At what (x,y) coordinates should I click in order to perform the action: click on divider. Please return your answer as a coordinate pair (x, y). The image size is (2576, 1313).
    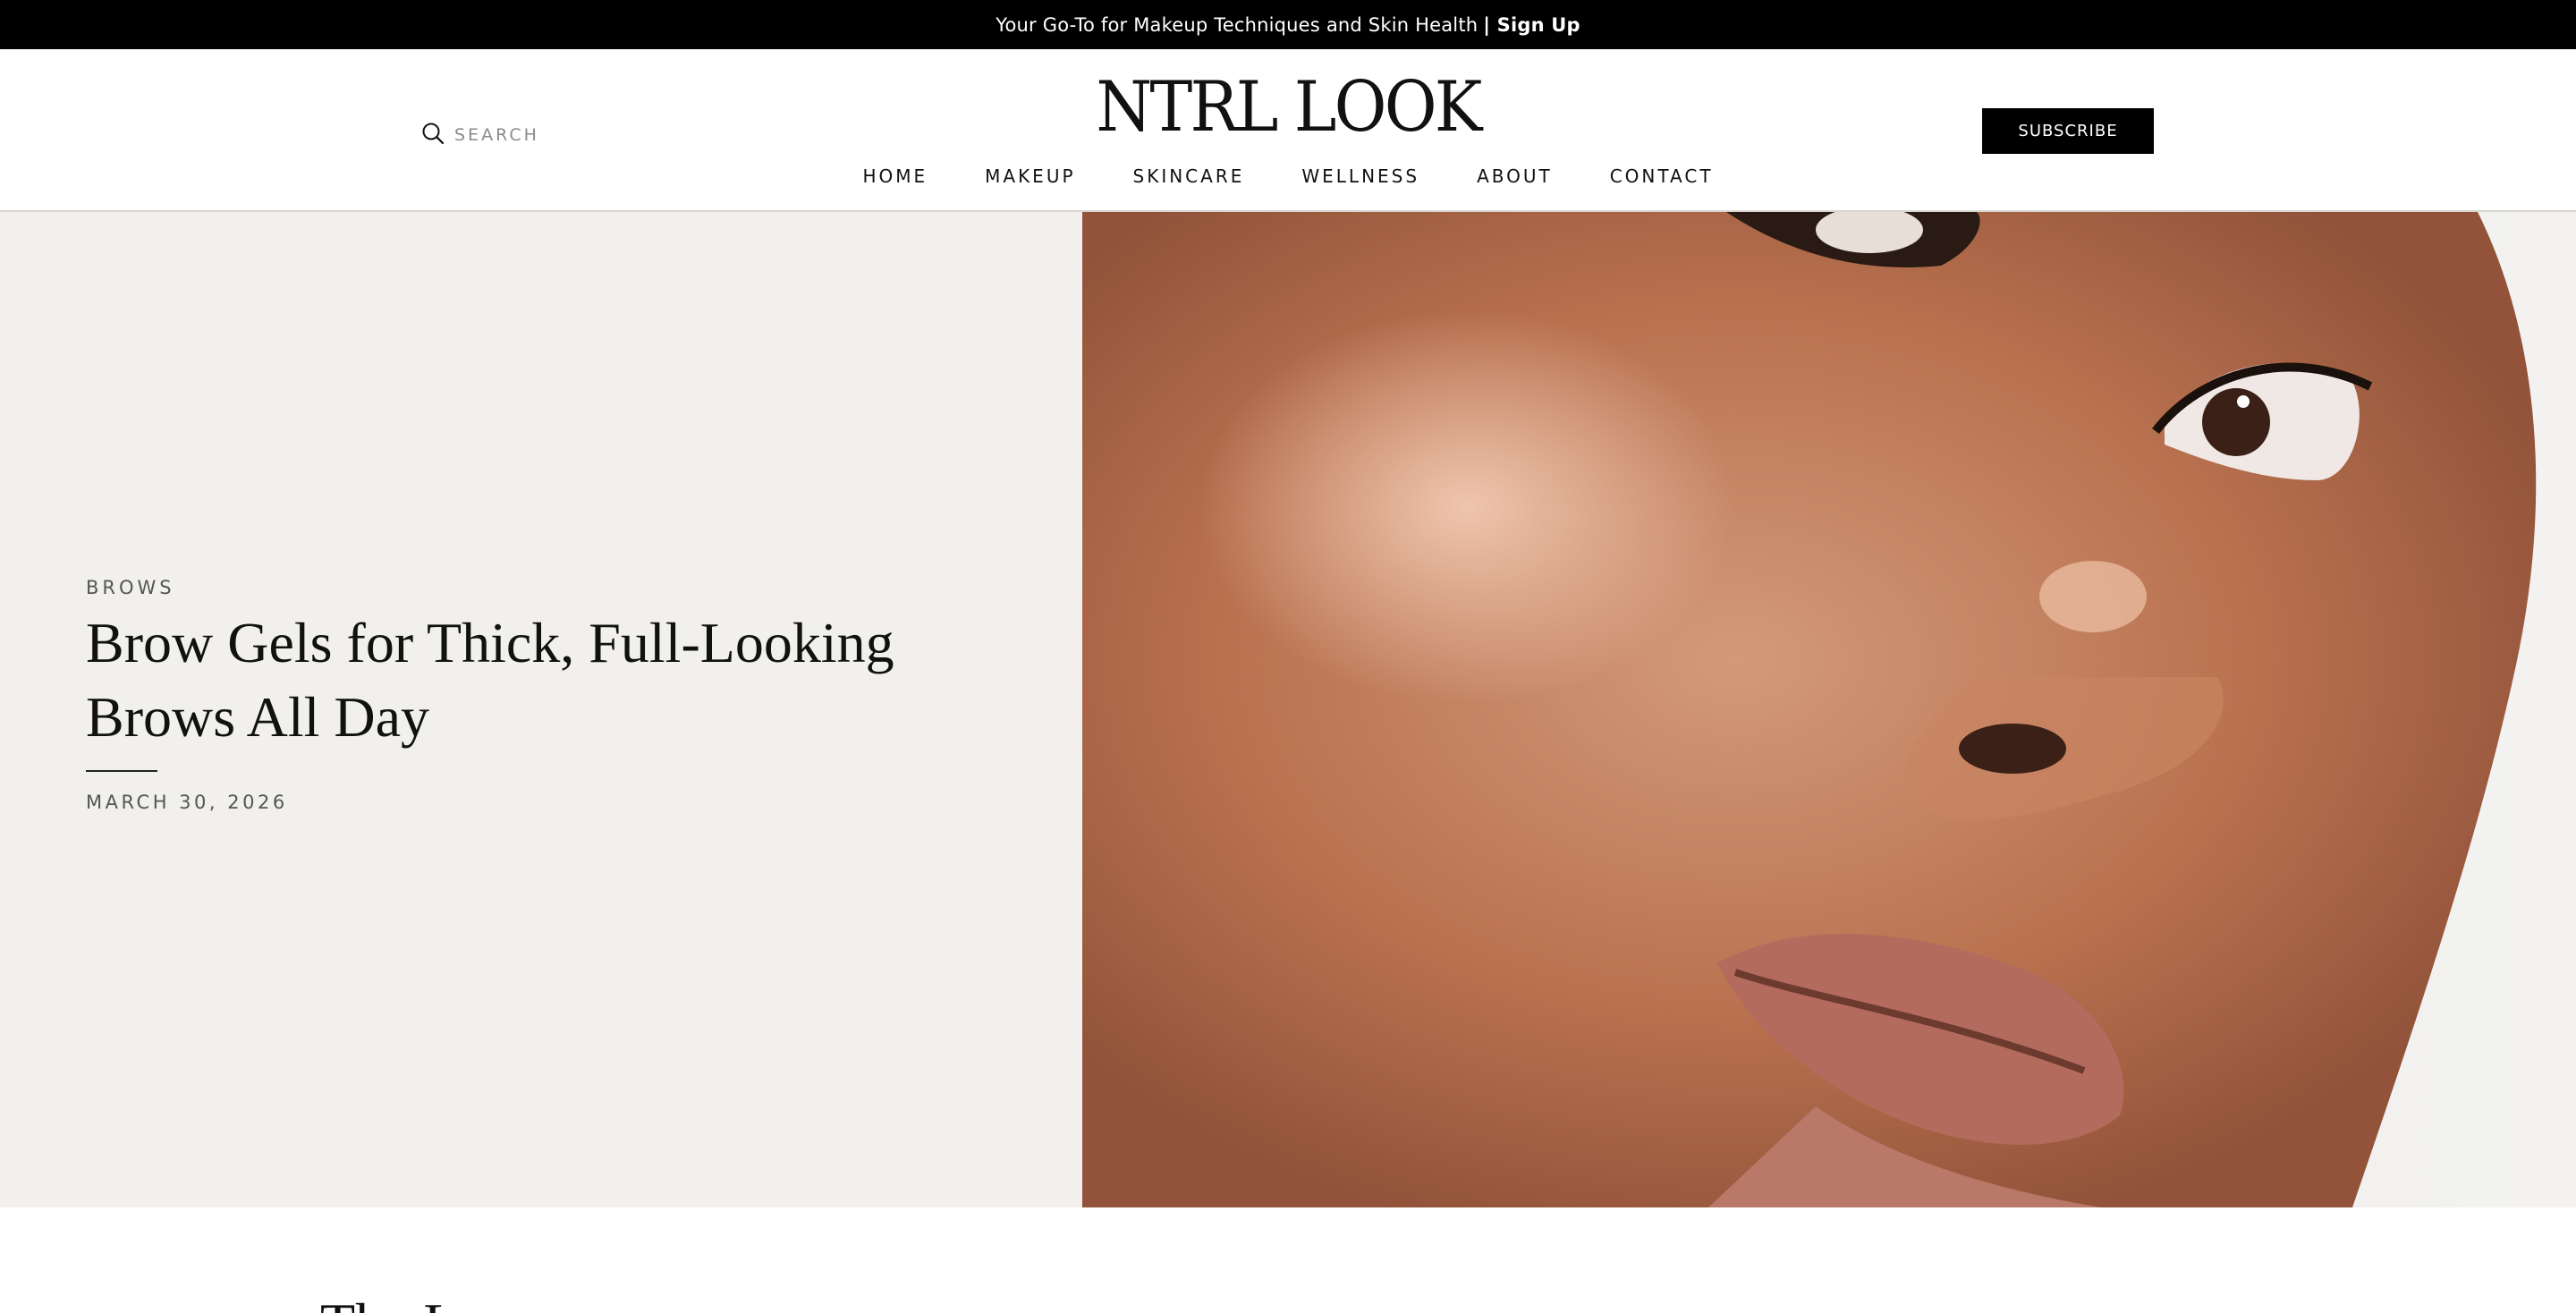
    Looking at the image, I should click on (121, 771).